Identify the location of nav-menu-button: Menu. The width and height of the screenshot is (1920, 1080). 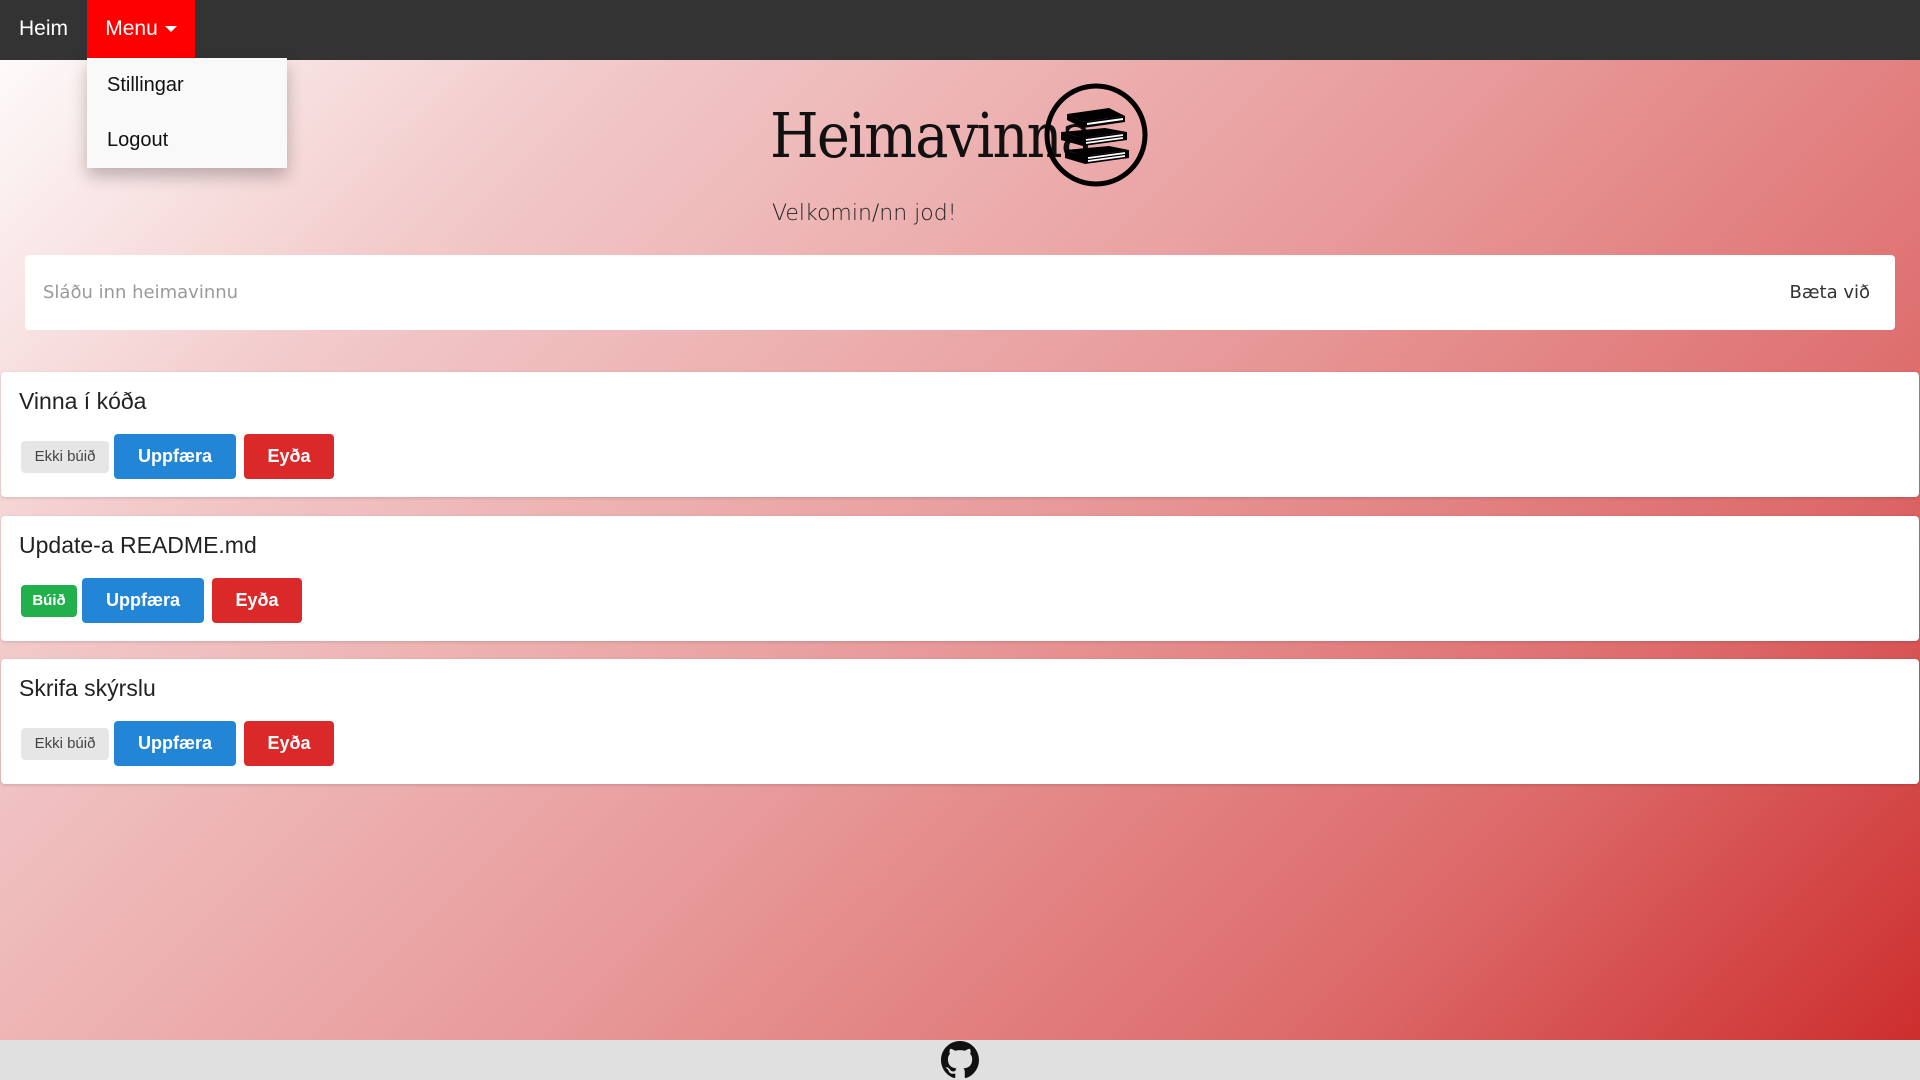
(141, 29).